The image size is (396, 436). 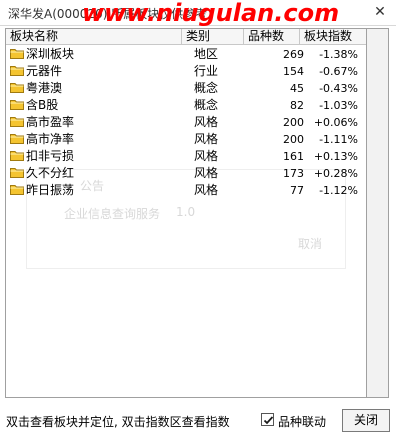 What do you see at coordinates (94, 37) in the screenshot?
I see `column-header-name: 板块名称` at bounding box center [94, 37].